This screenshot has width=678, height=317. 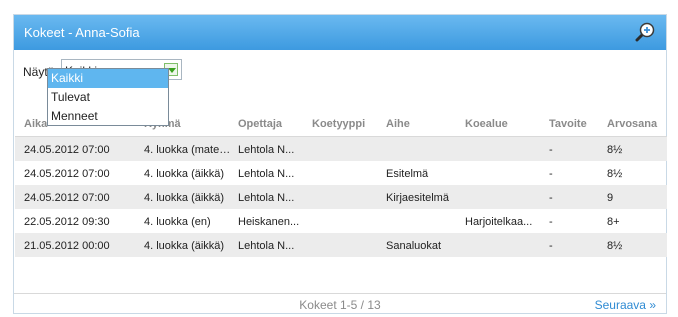 What do you see at coordinates (190, 150) in the screenshot?
I see `cell-ryhma: 4. luokka (matematiikka)` at bounding box center [190, 150].